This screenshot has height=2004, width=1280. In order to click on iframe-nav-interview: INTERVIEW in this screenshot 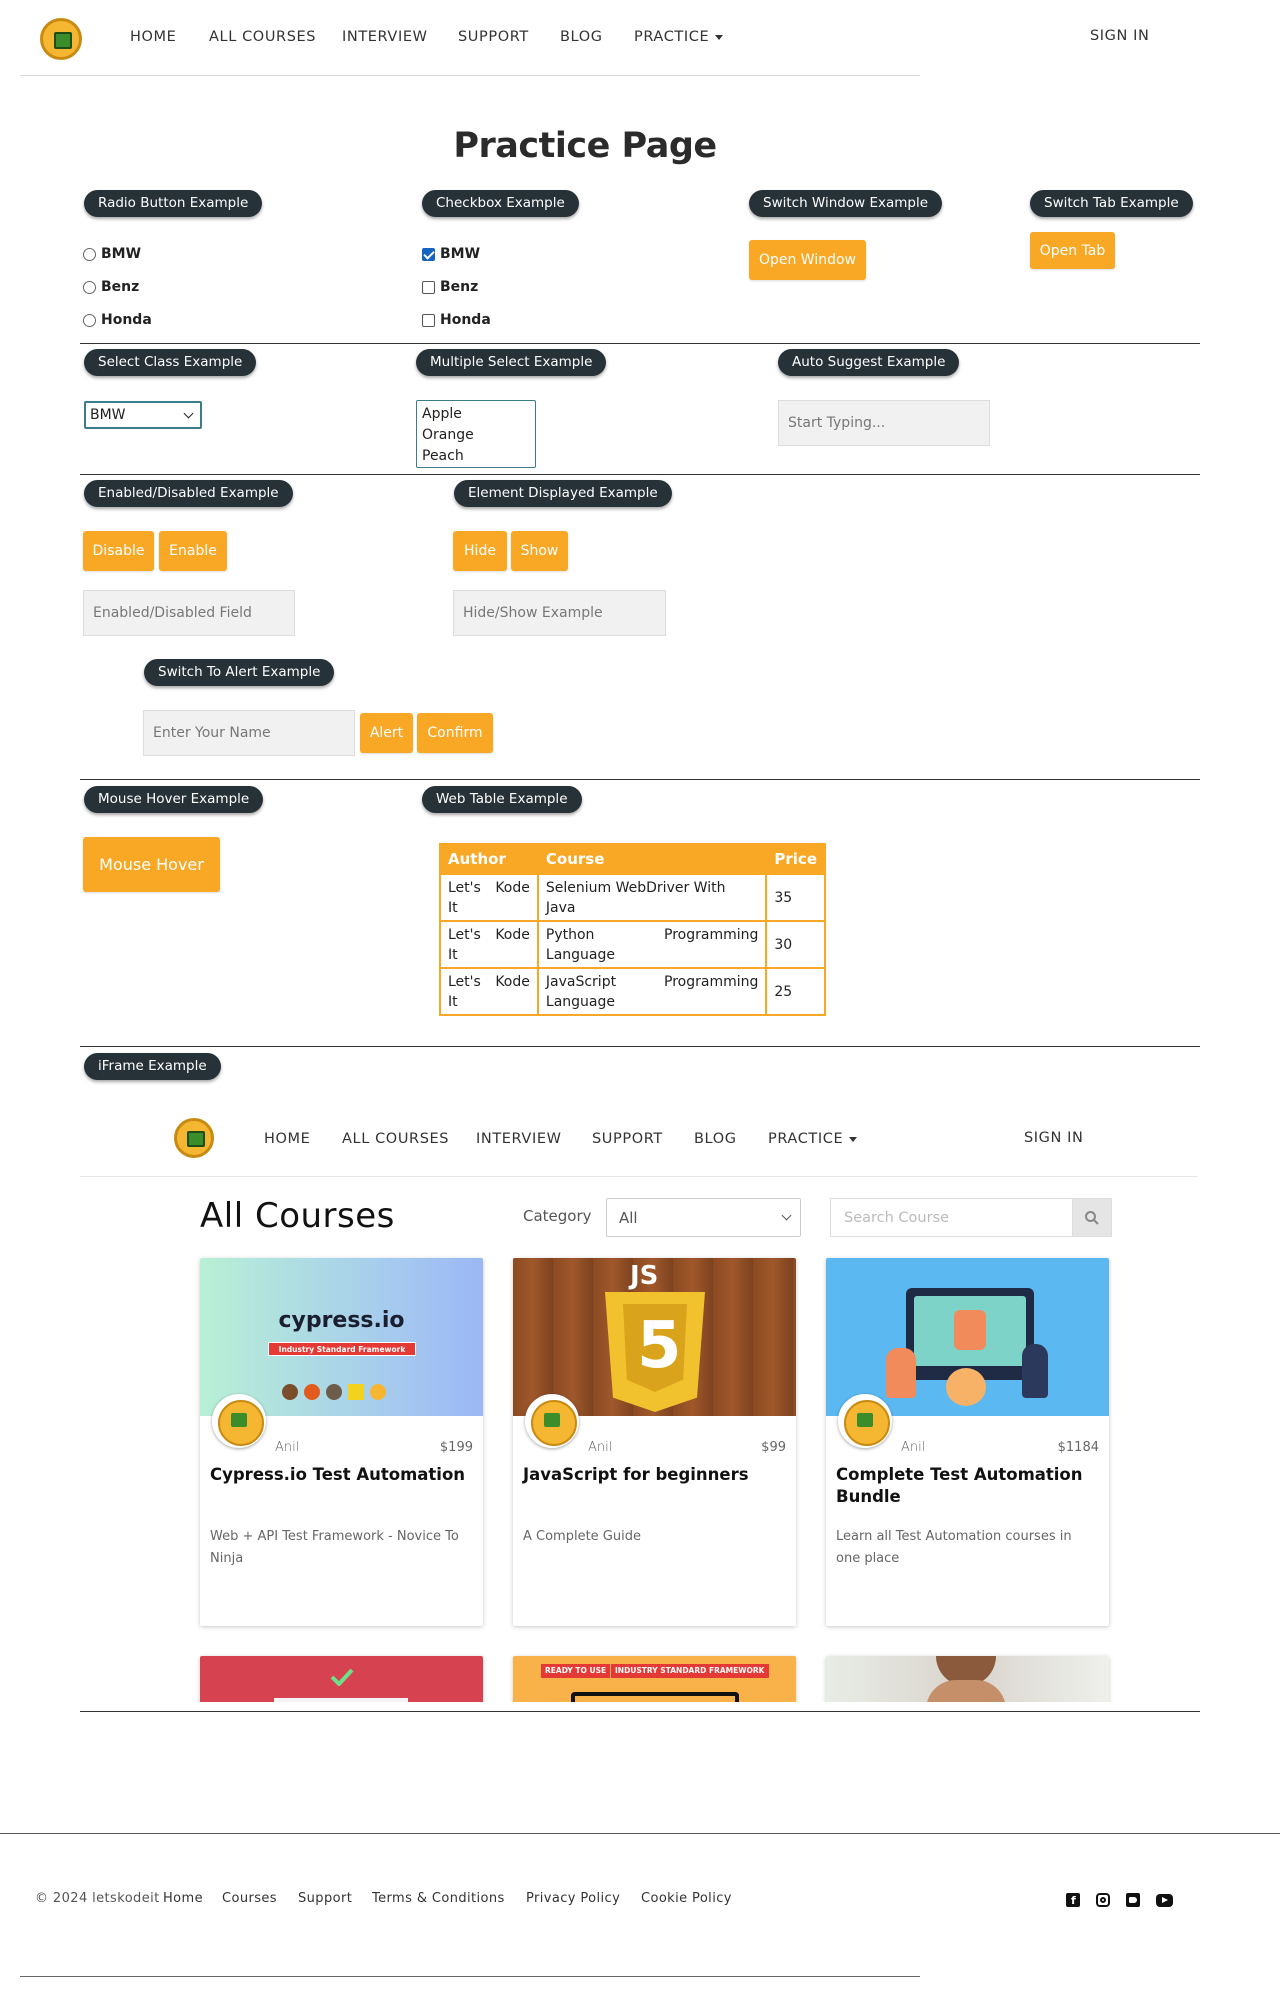, I will do `click(519, 1139)`.